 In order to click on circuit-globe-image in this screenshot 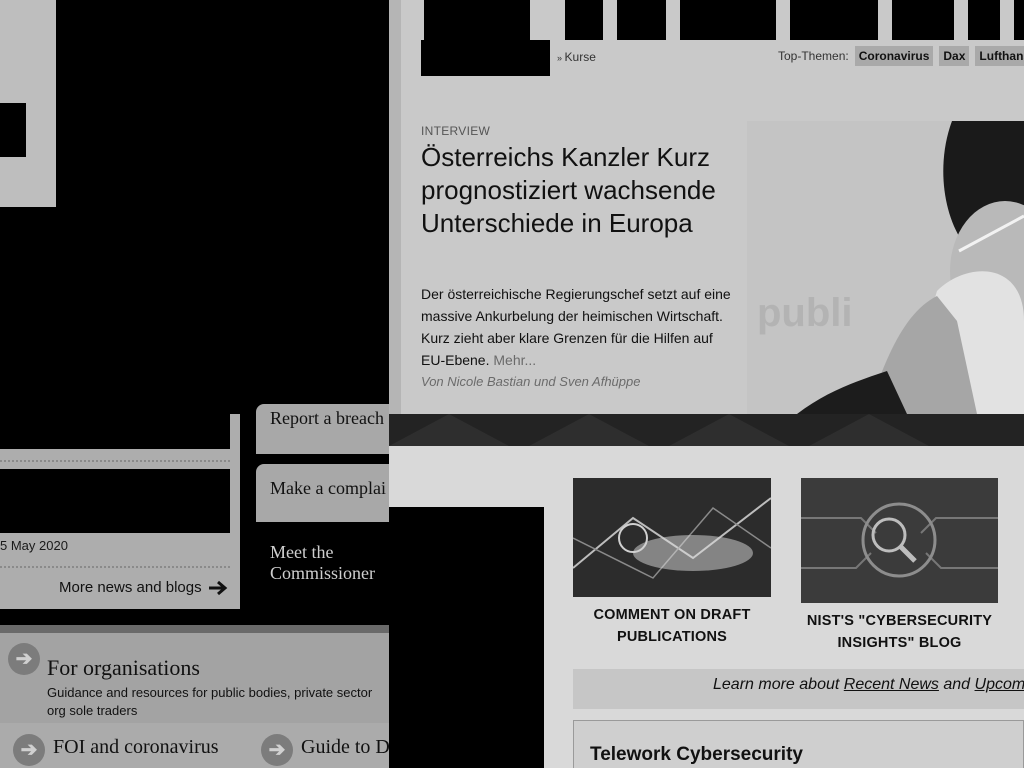, I will do `click(899, 540)`.